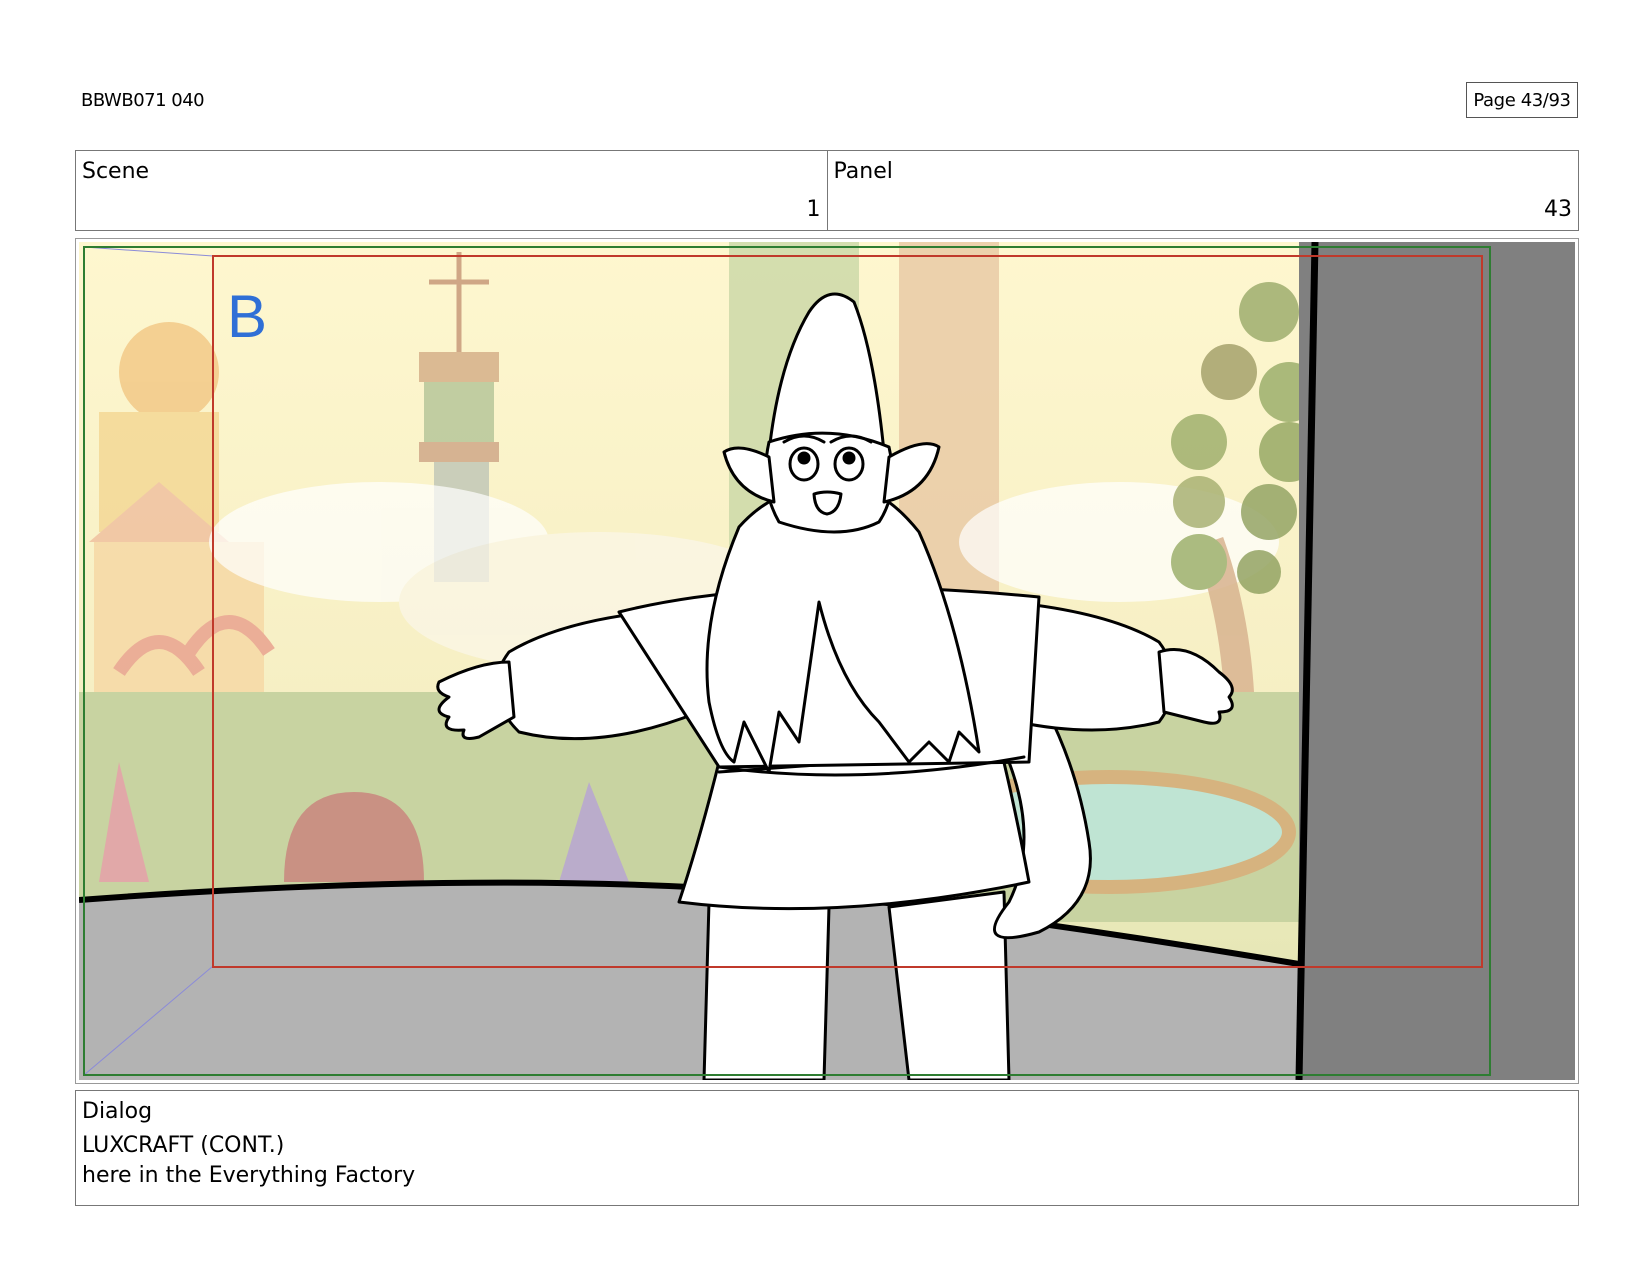  Describe the element at coordinates (247, 316) in the screenshot. I see `layer-marker-b: B` at that location.